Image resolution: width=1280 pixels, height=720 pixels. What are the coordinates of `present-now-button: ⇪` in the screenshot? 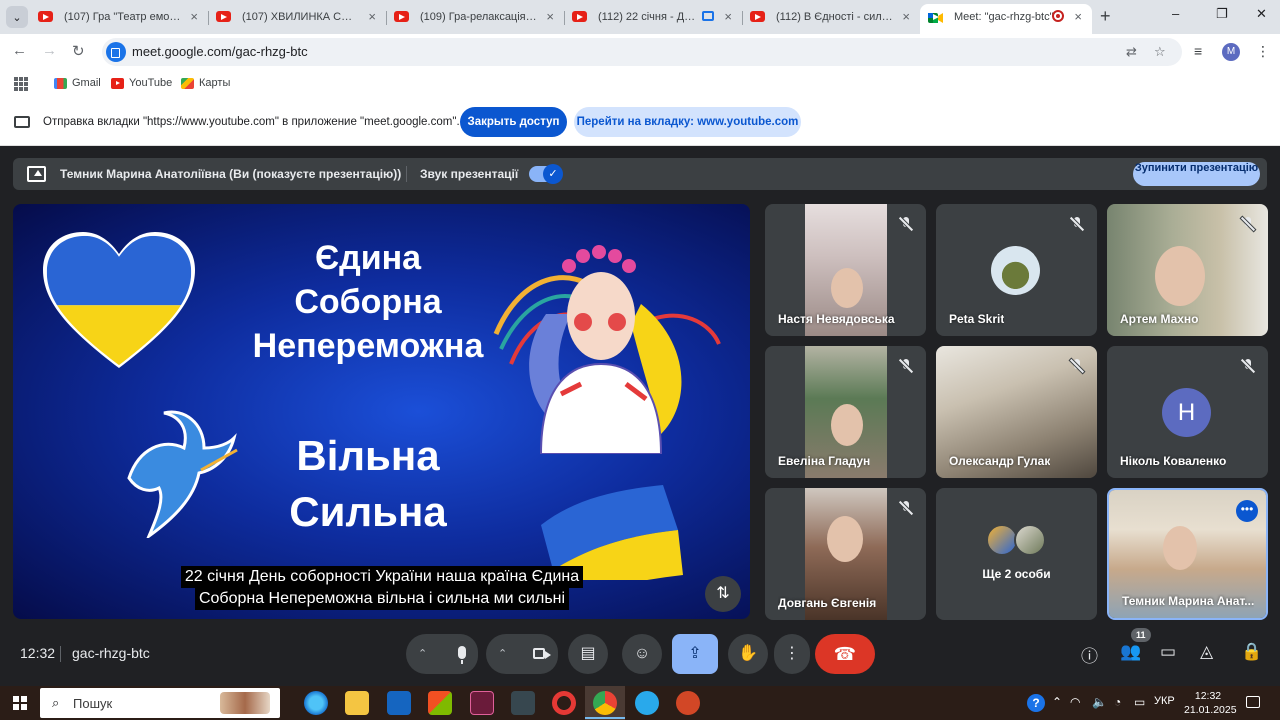 It's located at (695, 654).